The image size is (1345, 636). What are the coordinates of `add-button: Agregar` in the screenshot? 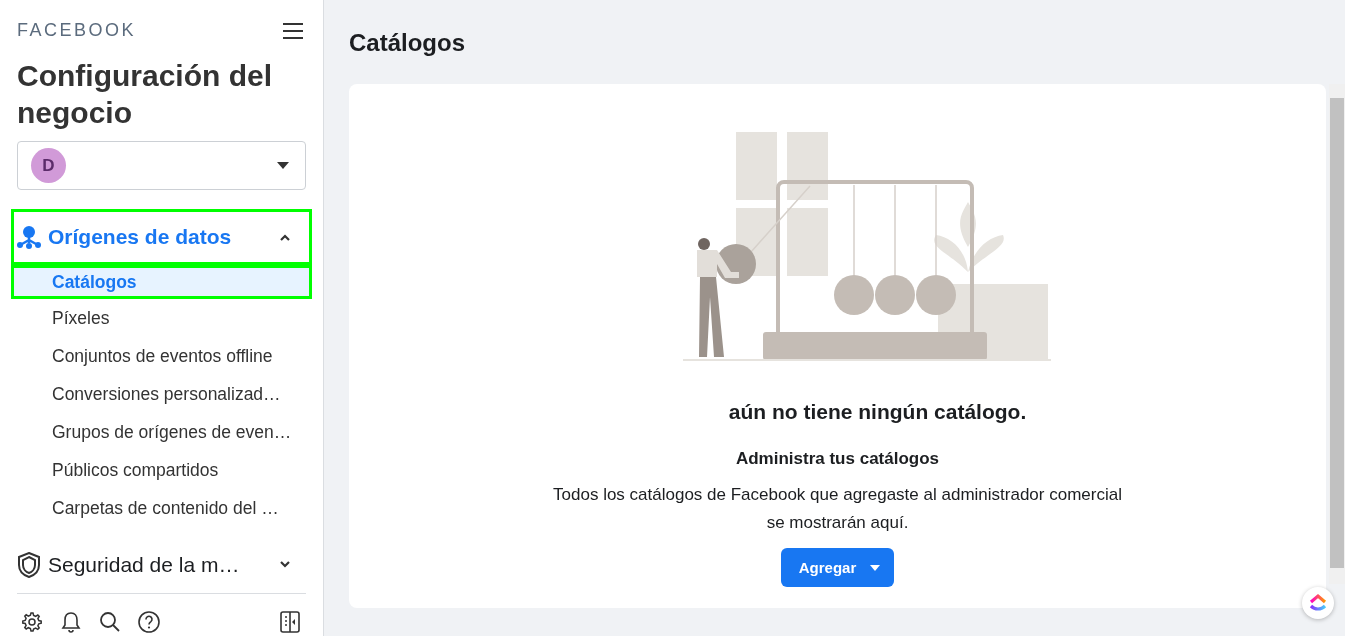 It's located at (837, 567).